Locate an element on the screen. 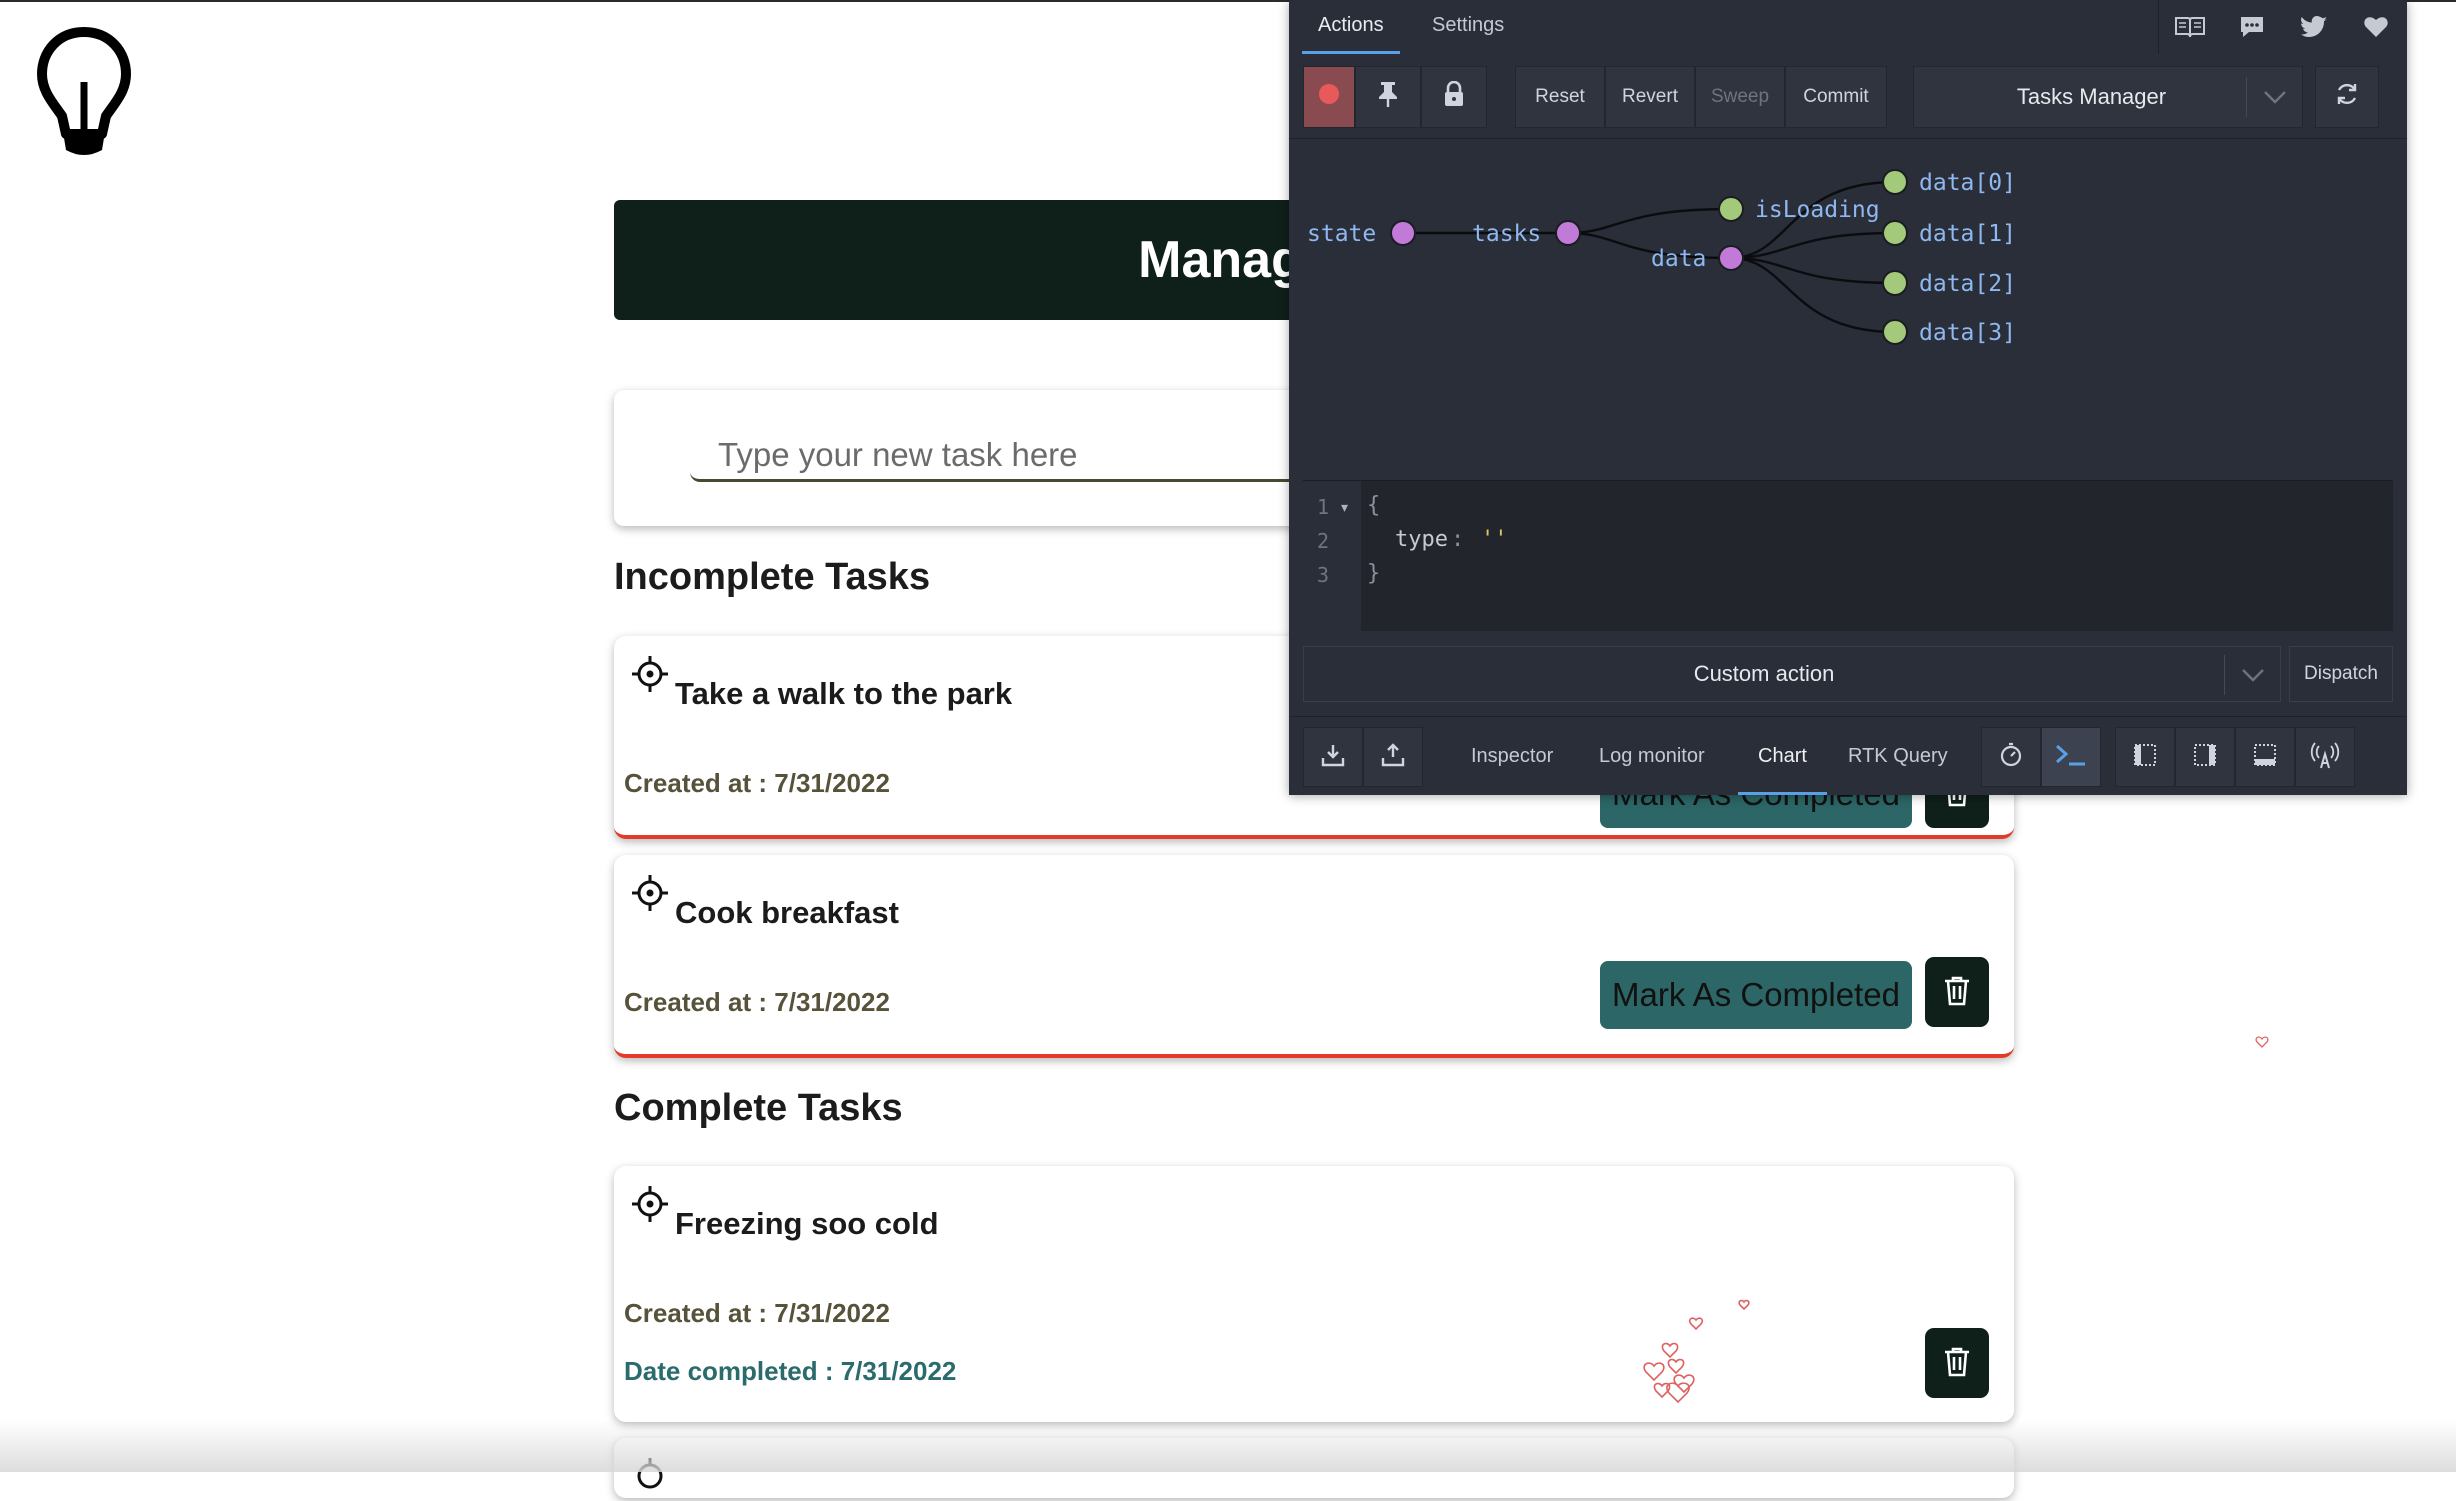  dock-right-icon is located at coordinates (2205, 757).